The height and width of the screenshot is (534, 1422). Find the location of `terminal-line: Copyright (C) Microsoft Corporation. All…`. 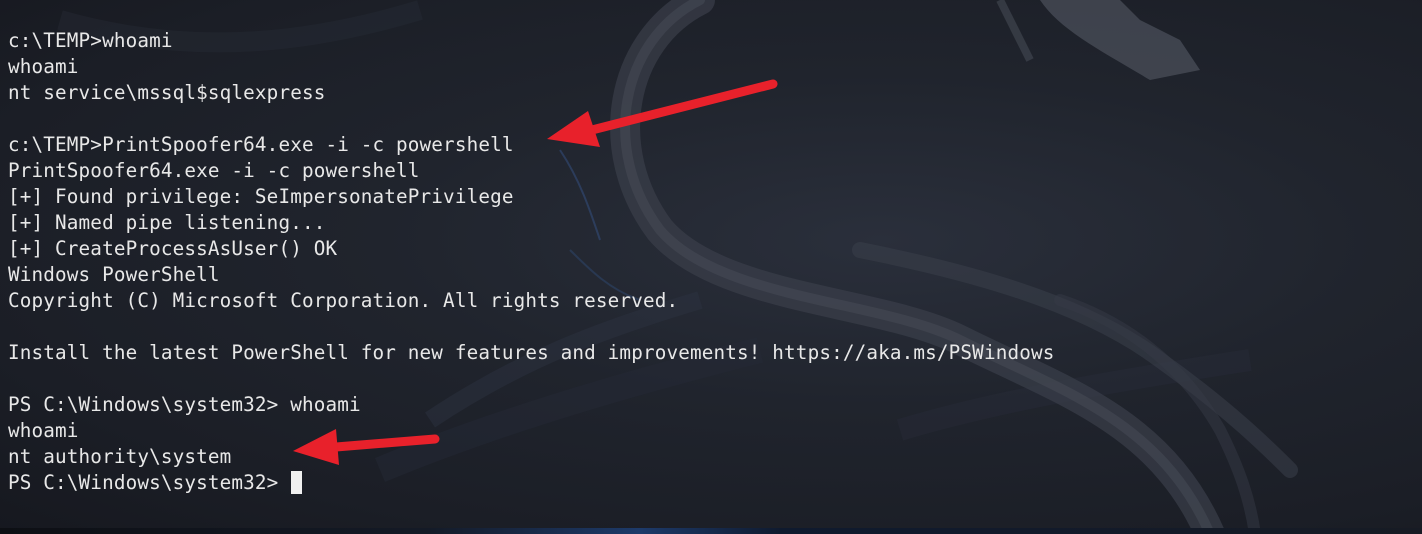

terminal-line: Copyright (C) Microsoft Corporation. All… is located at coordinates (343, 300).